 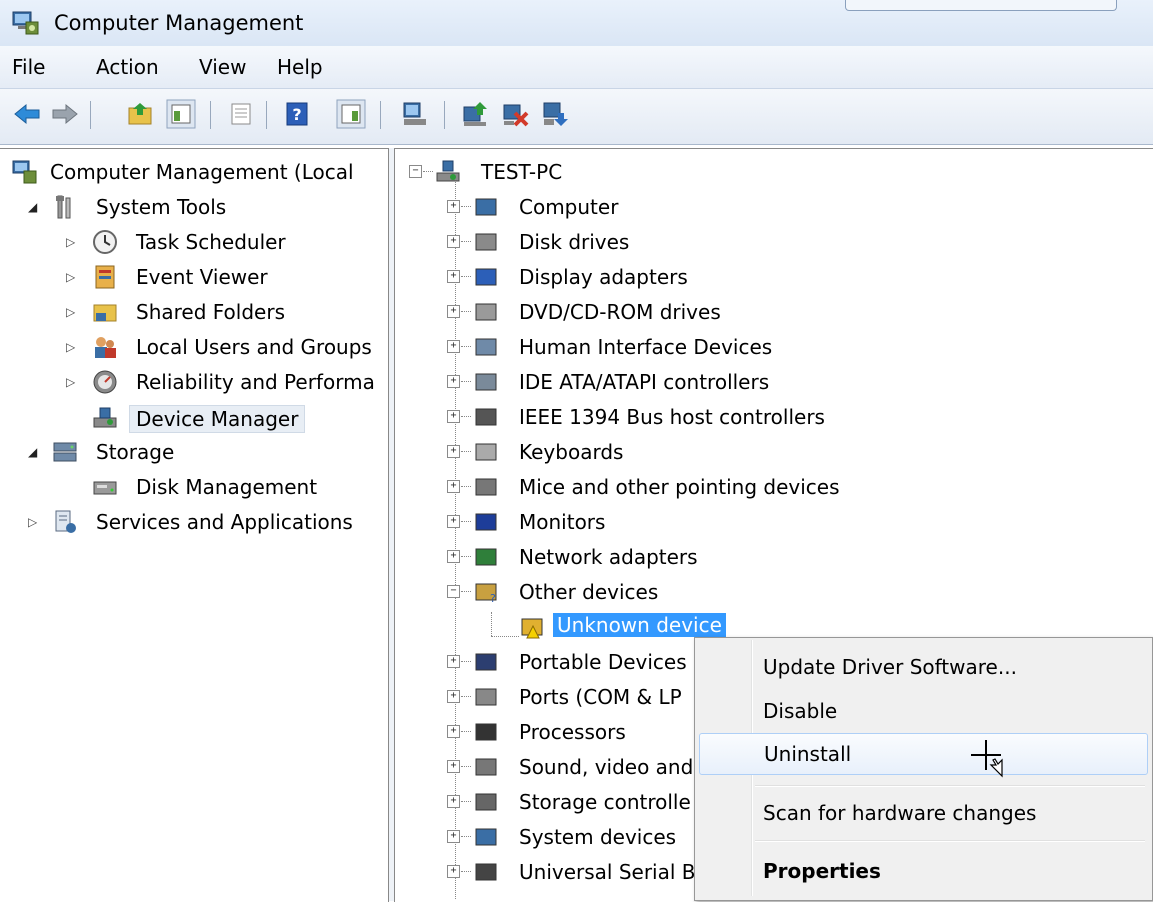 I want to click on device-category-node: + Network adapters, so click(x=747, y=557).